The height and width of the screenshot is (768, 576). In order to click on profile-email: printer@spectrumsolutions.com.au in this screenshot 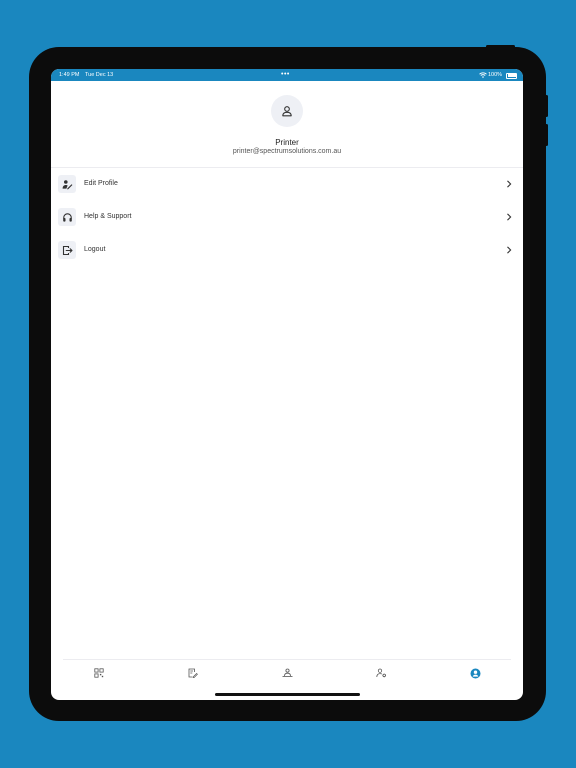, I will do `click(287, 151)`.